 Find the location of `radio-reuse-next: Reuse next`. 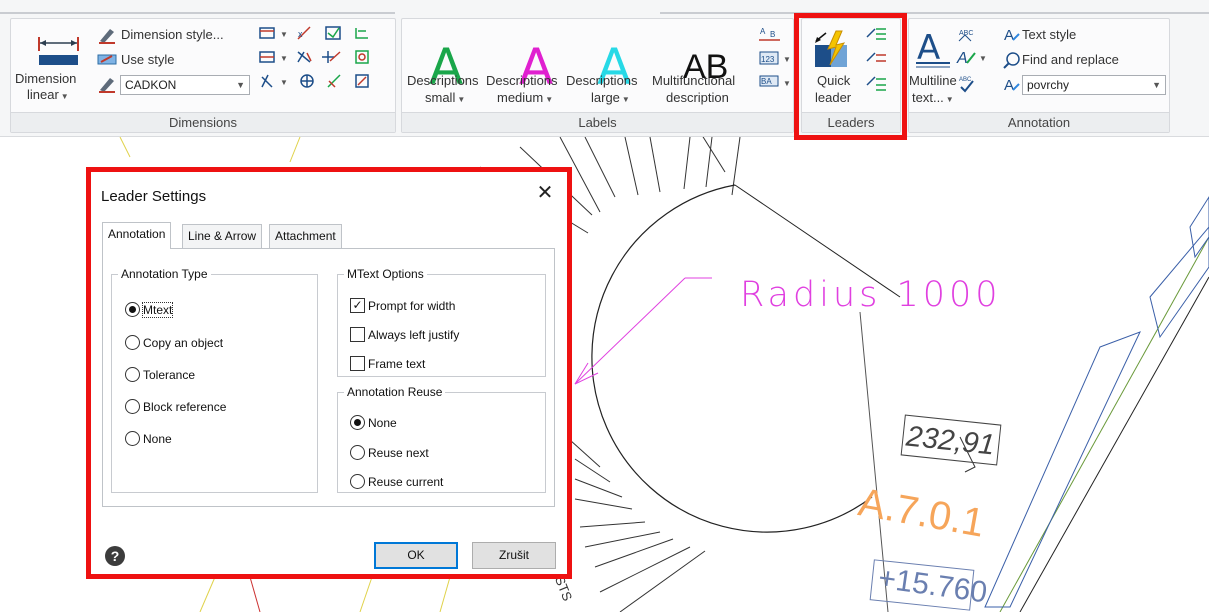

radio-reuse-next: Reuse next is located at coordinates (389, 453).